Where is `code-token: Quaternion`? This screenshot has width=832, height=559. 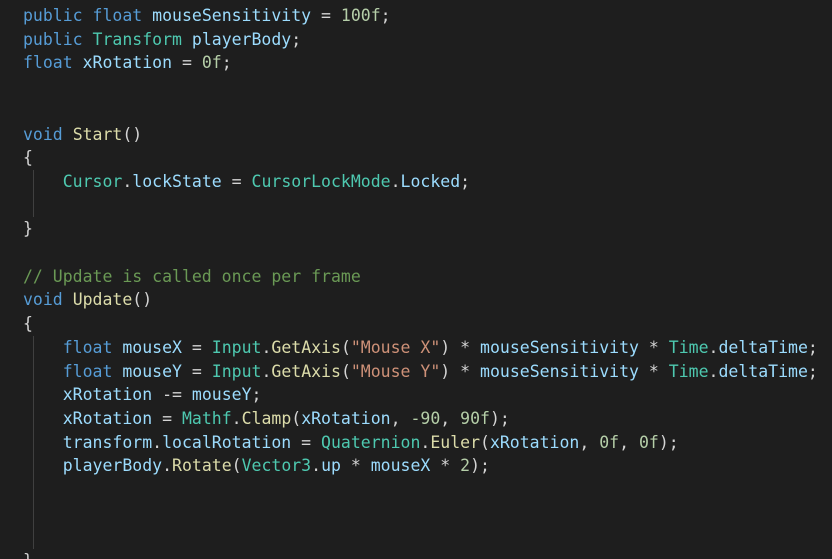
code-token: Quaternion is located at coordinates (371, 442).